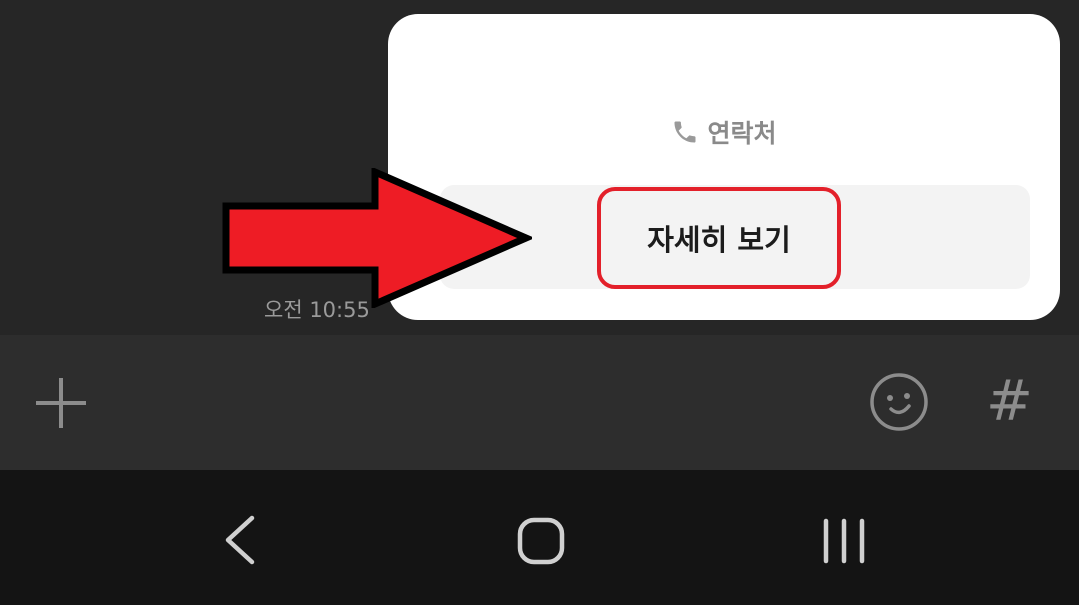 This screenshot has height=605, width=1079. Describe the element at coordinates (719, 238) in the screenshot. I see `view-details-button: 자세히 보기` at that location.